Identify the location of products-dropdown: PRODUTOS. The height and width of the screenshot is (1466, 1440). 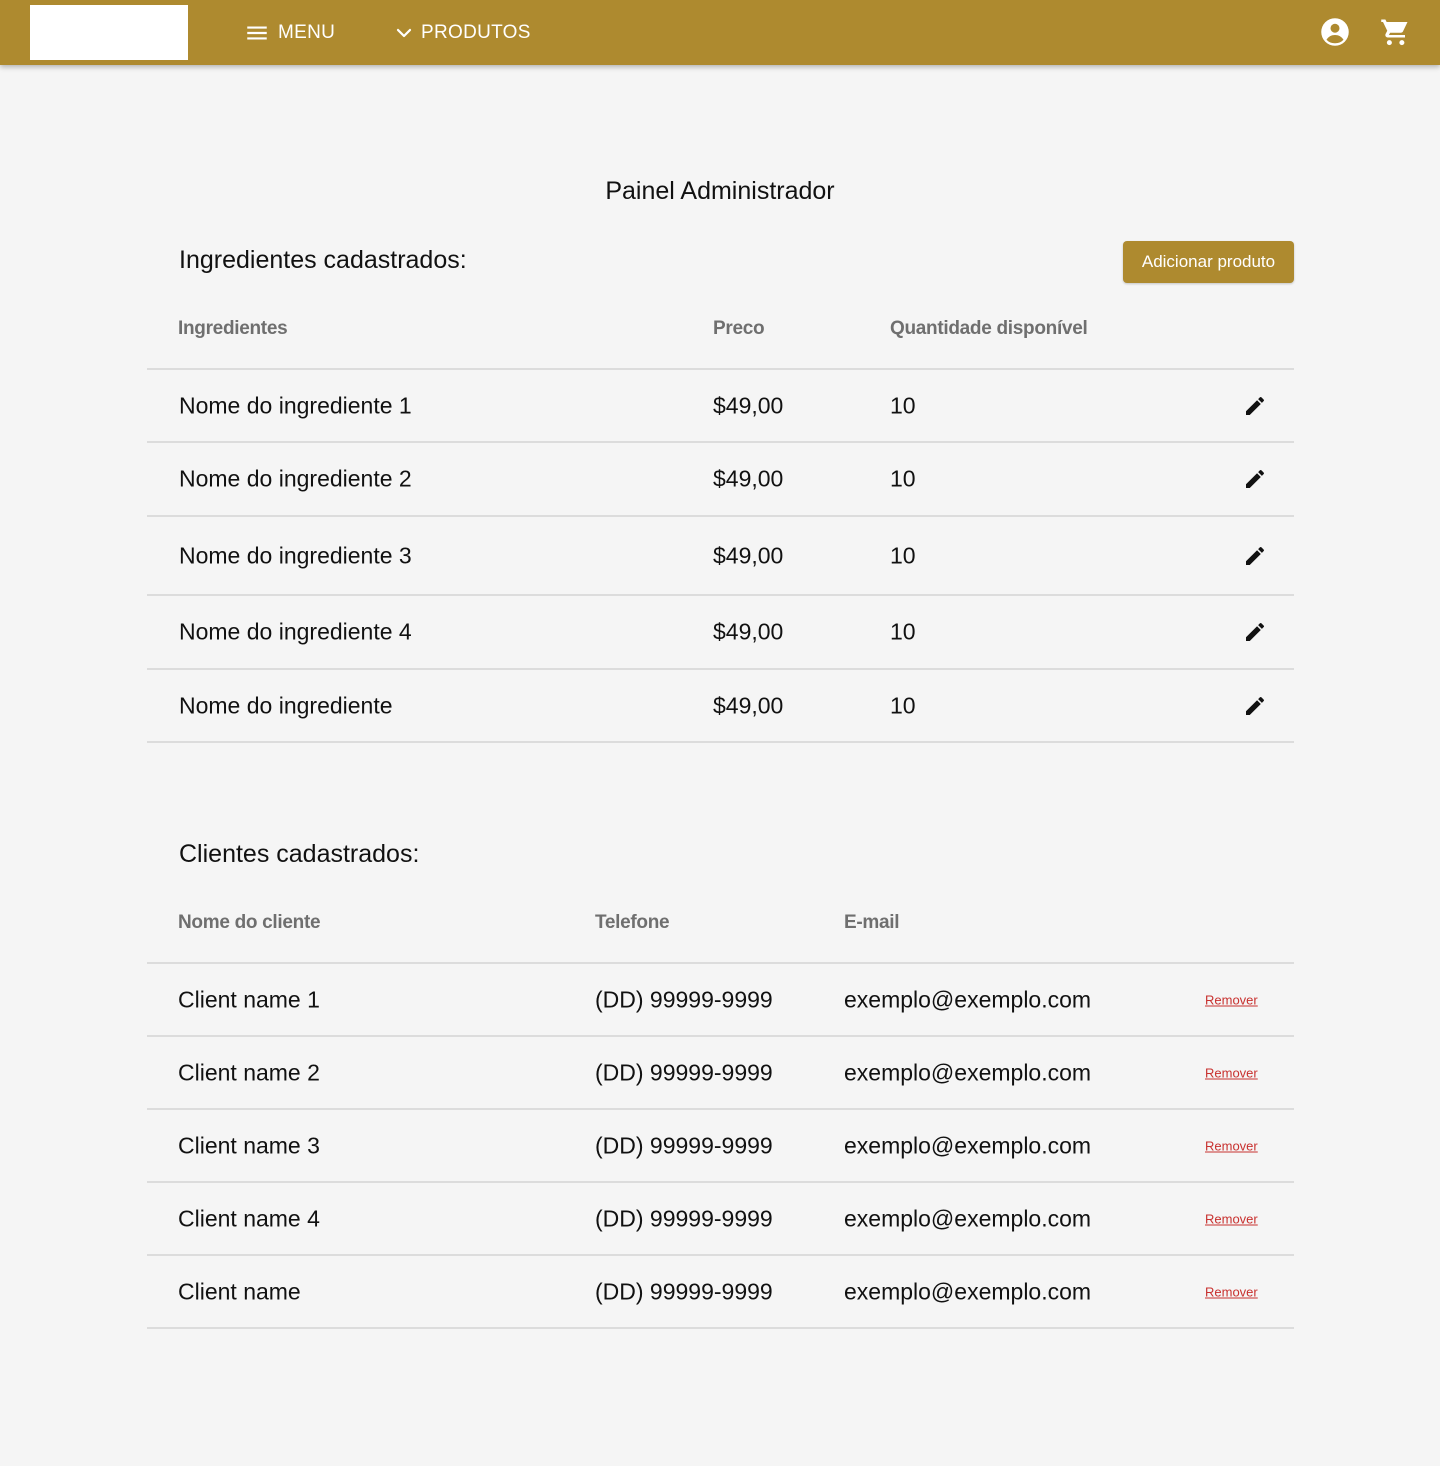
(463, 32).